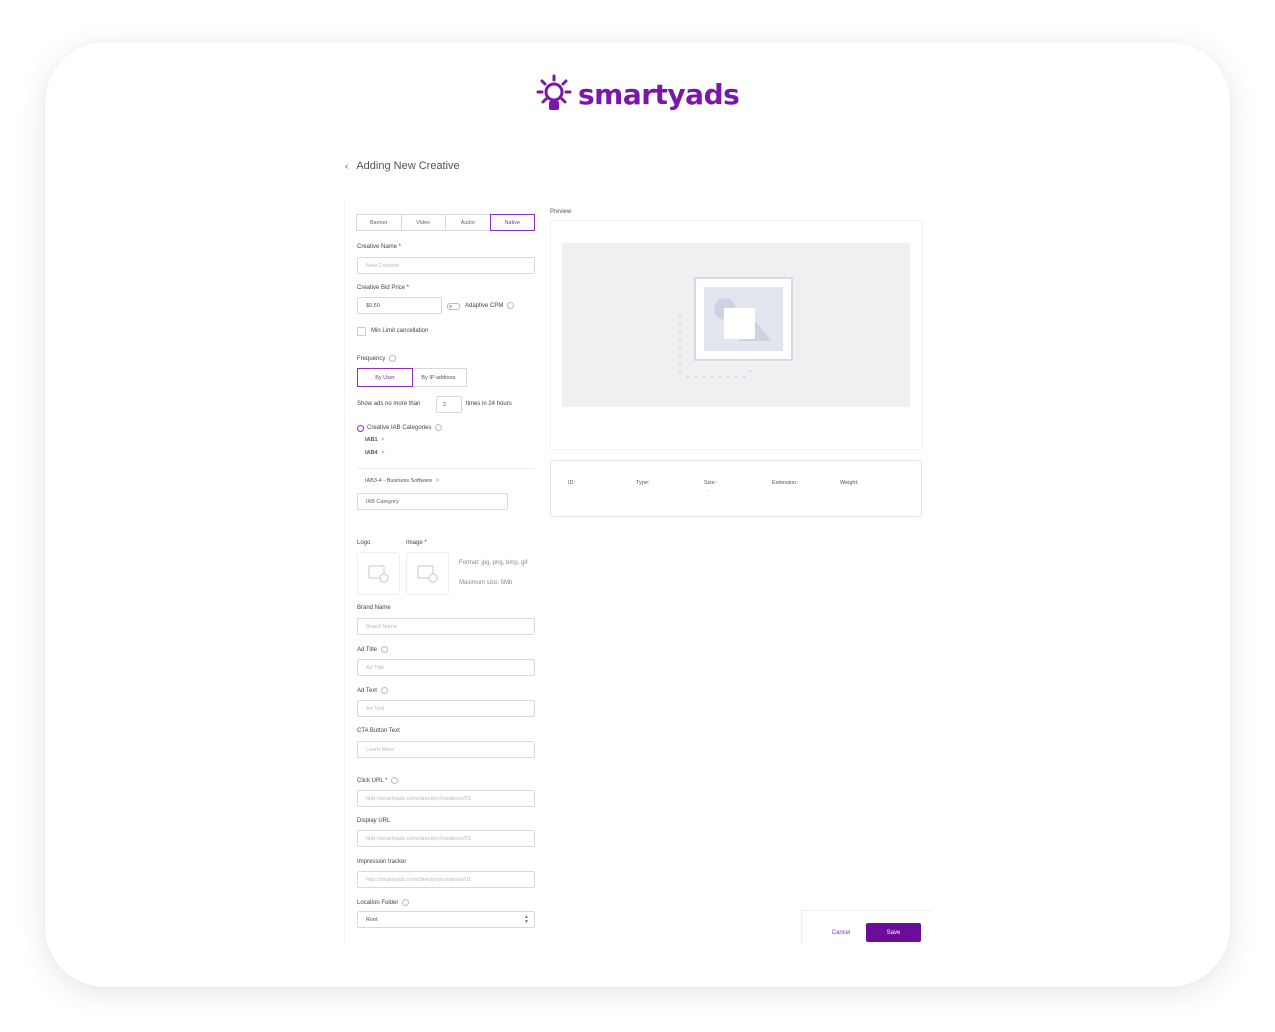 This screenshot has width=1275, height=1032. Describe the element at coordinates (710, 483) in the screenshot. I see `column-size: Size:` at that location.